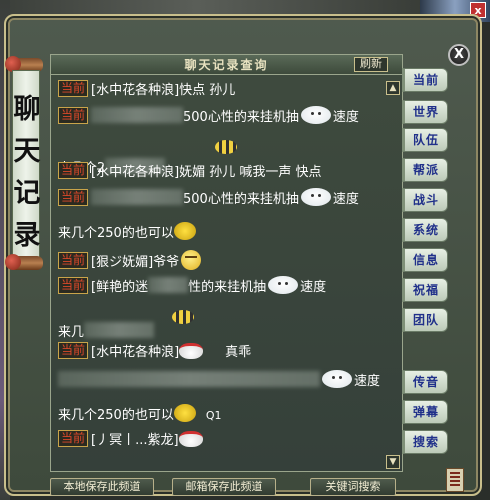  What do you see at coordinates (455, 480) in the screenshot?
I see `seal-icon` at bounding box center [455, 480].